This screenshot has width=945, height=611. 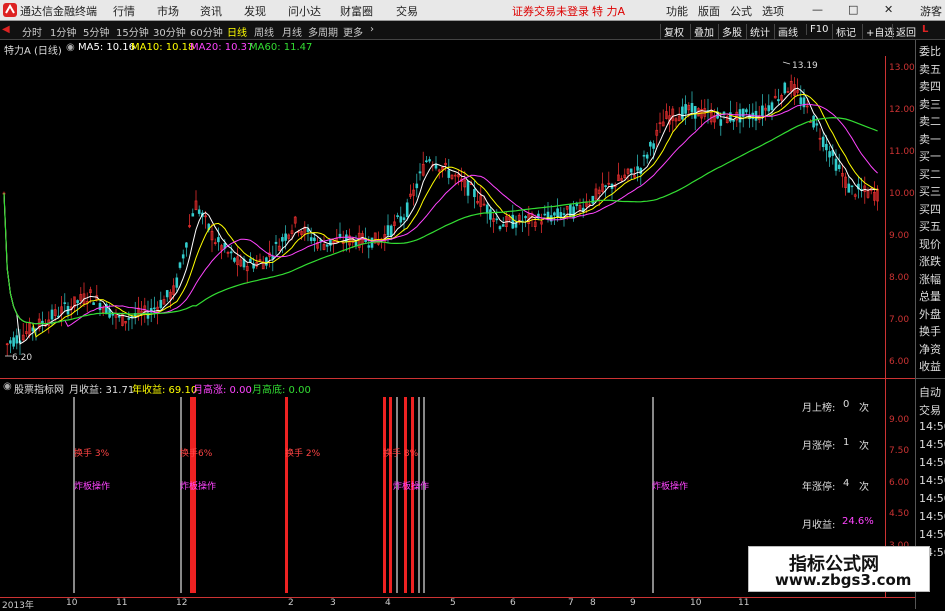 I want to click on quote-panel-item: 换手, so click(x=930, y=331).